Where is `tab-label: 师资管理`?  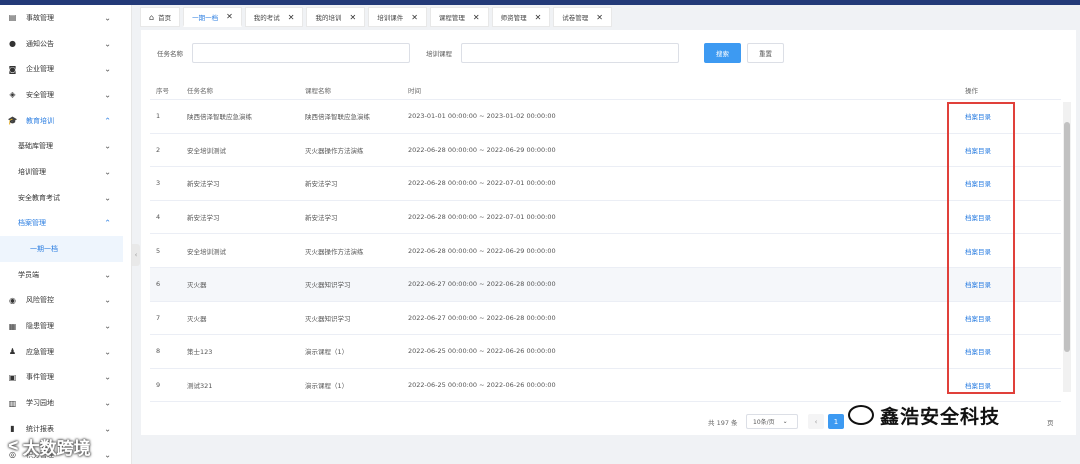 tab-label: 师资管理 is located at coordinates (513, 18).